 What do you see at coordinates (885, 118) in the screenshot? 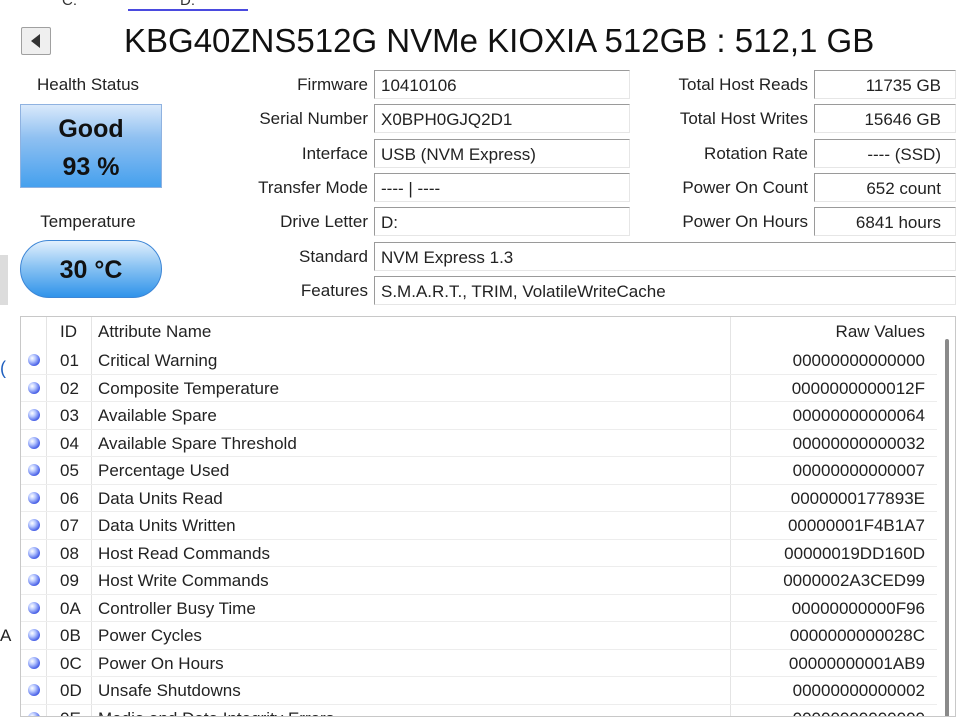
I see `total-host-writes-field: 15646 GB` at bounding box center [885, 118].